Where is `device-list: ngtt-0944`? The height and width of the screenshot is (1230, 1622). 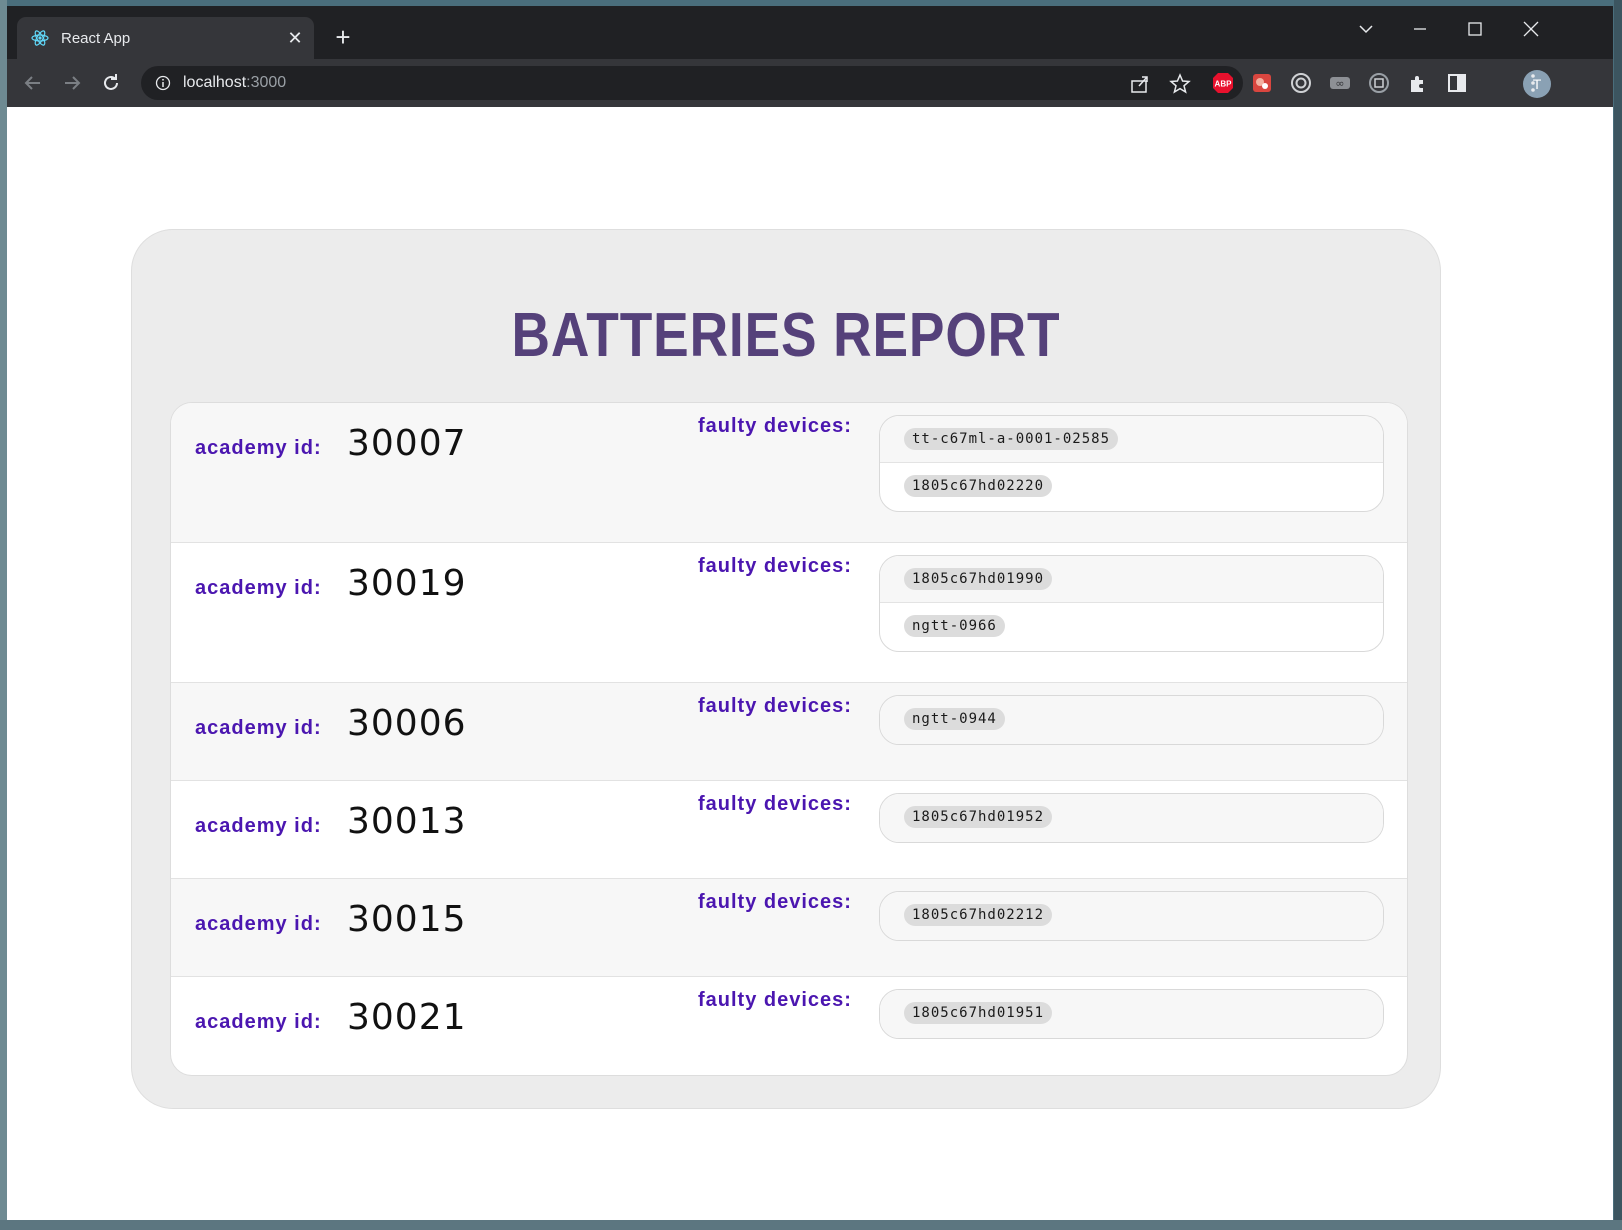 device-list: ngtt-0944 is located at coordinates (1131, 720).